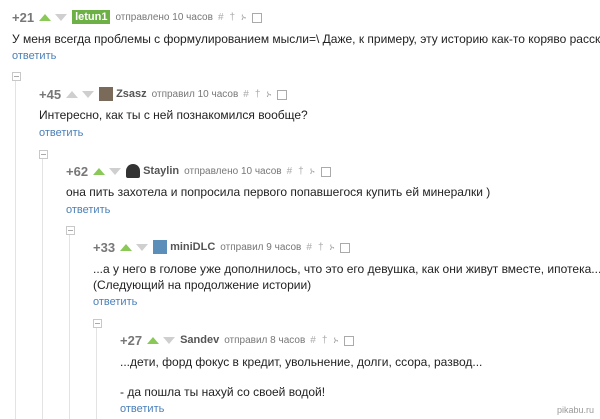 Image resolution: width=600 pixels, height=419 pixels. I want to click on comment-author: Zsasz, so click(131, 94).